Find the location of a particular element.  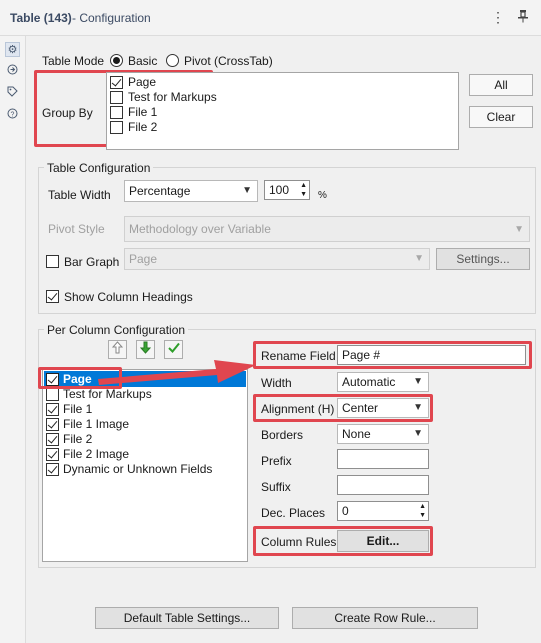

width-value: Automatic is located at coordinates (369, 382).